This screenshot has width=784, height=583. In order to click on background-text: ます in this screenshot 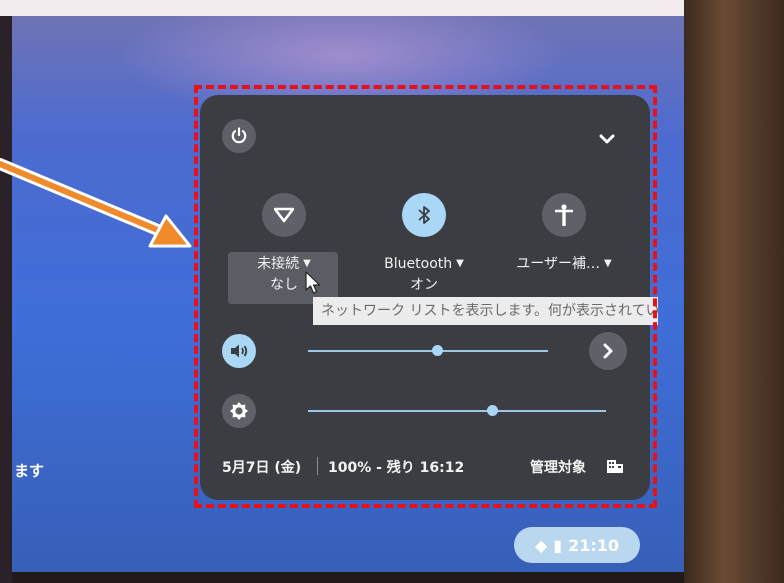, I will do `click(29, 471)`.